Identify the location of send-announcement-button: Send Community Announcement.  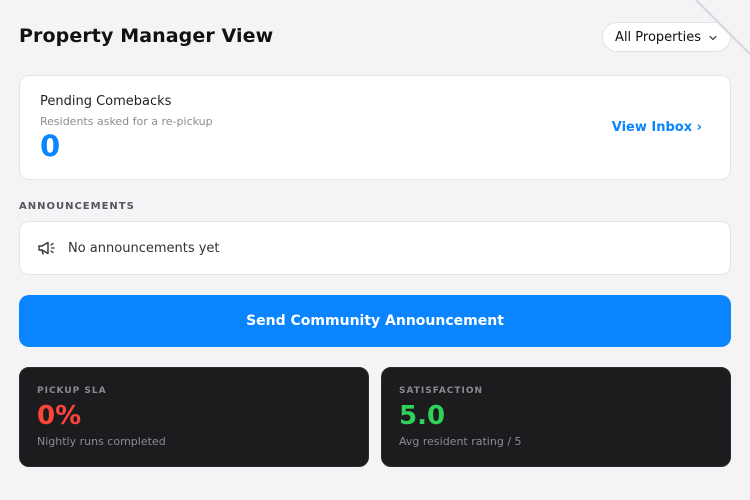
(375, 321).